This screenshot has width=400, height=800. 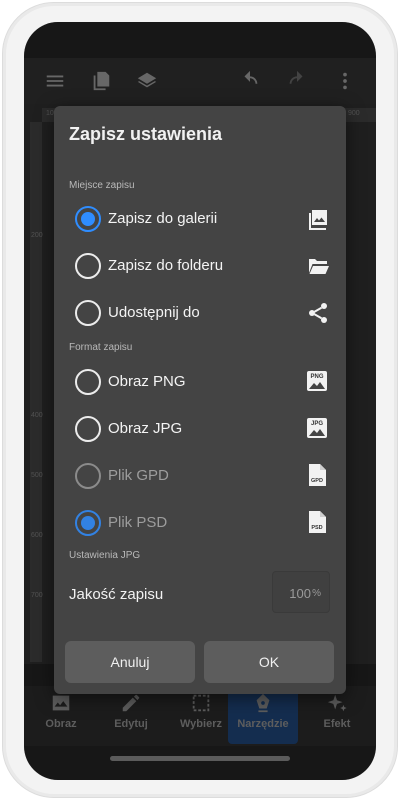 What do you see at coordinates (200, 428) in the screenshot?
I see `option-jpg: Obraz JPG JPG` at bounding box center [200, 428].